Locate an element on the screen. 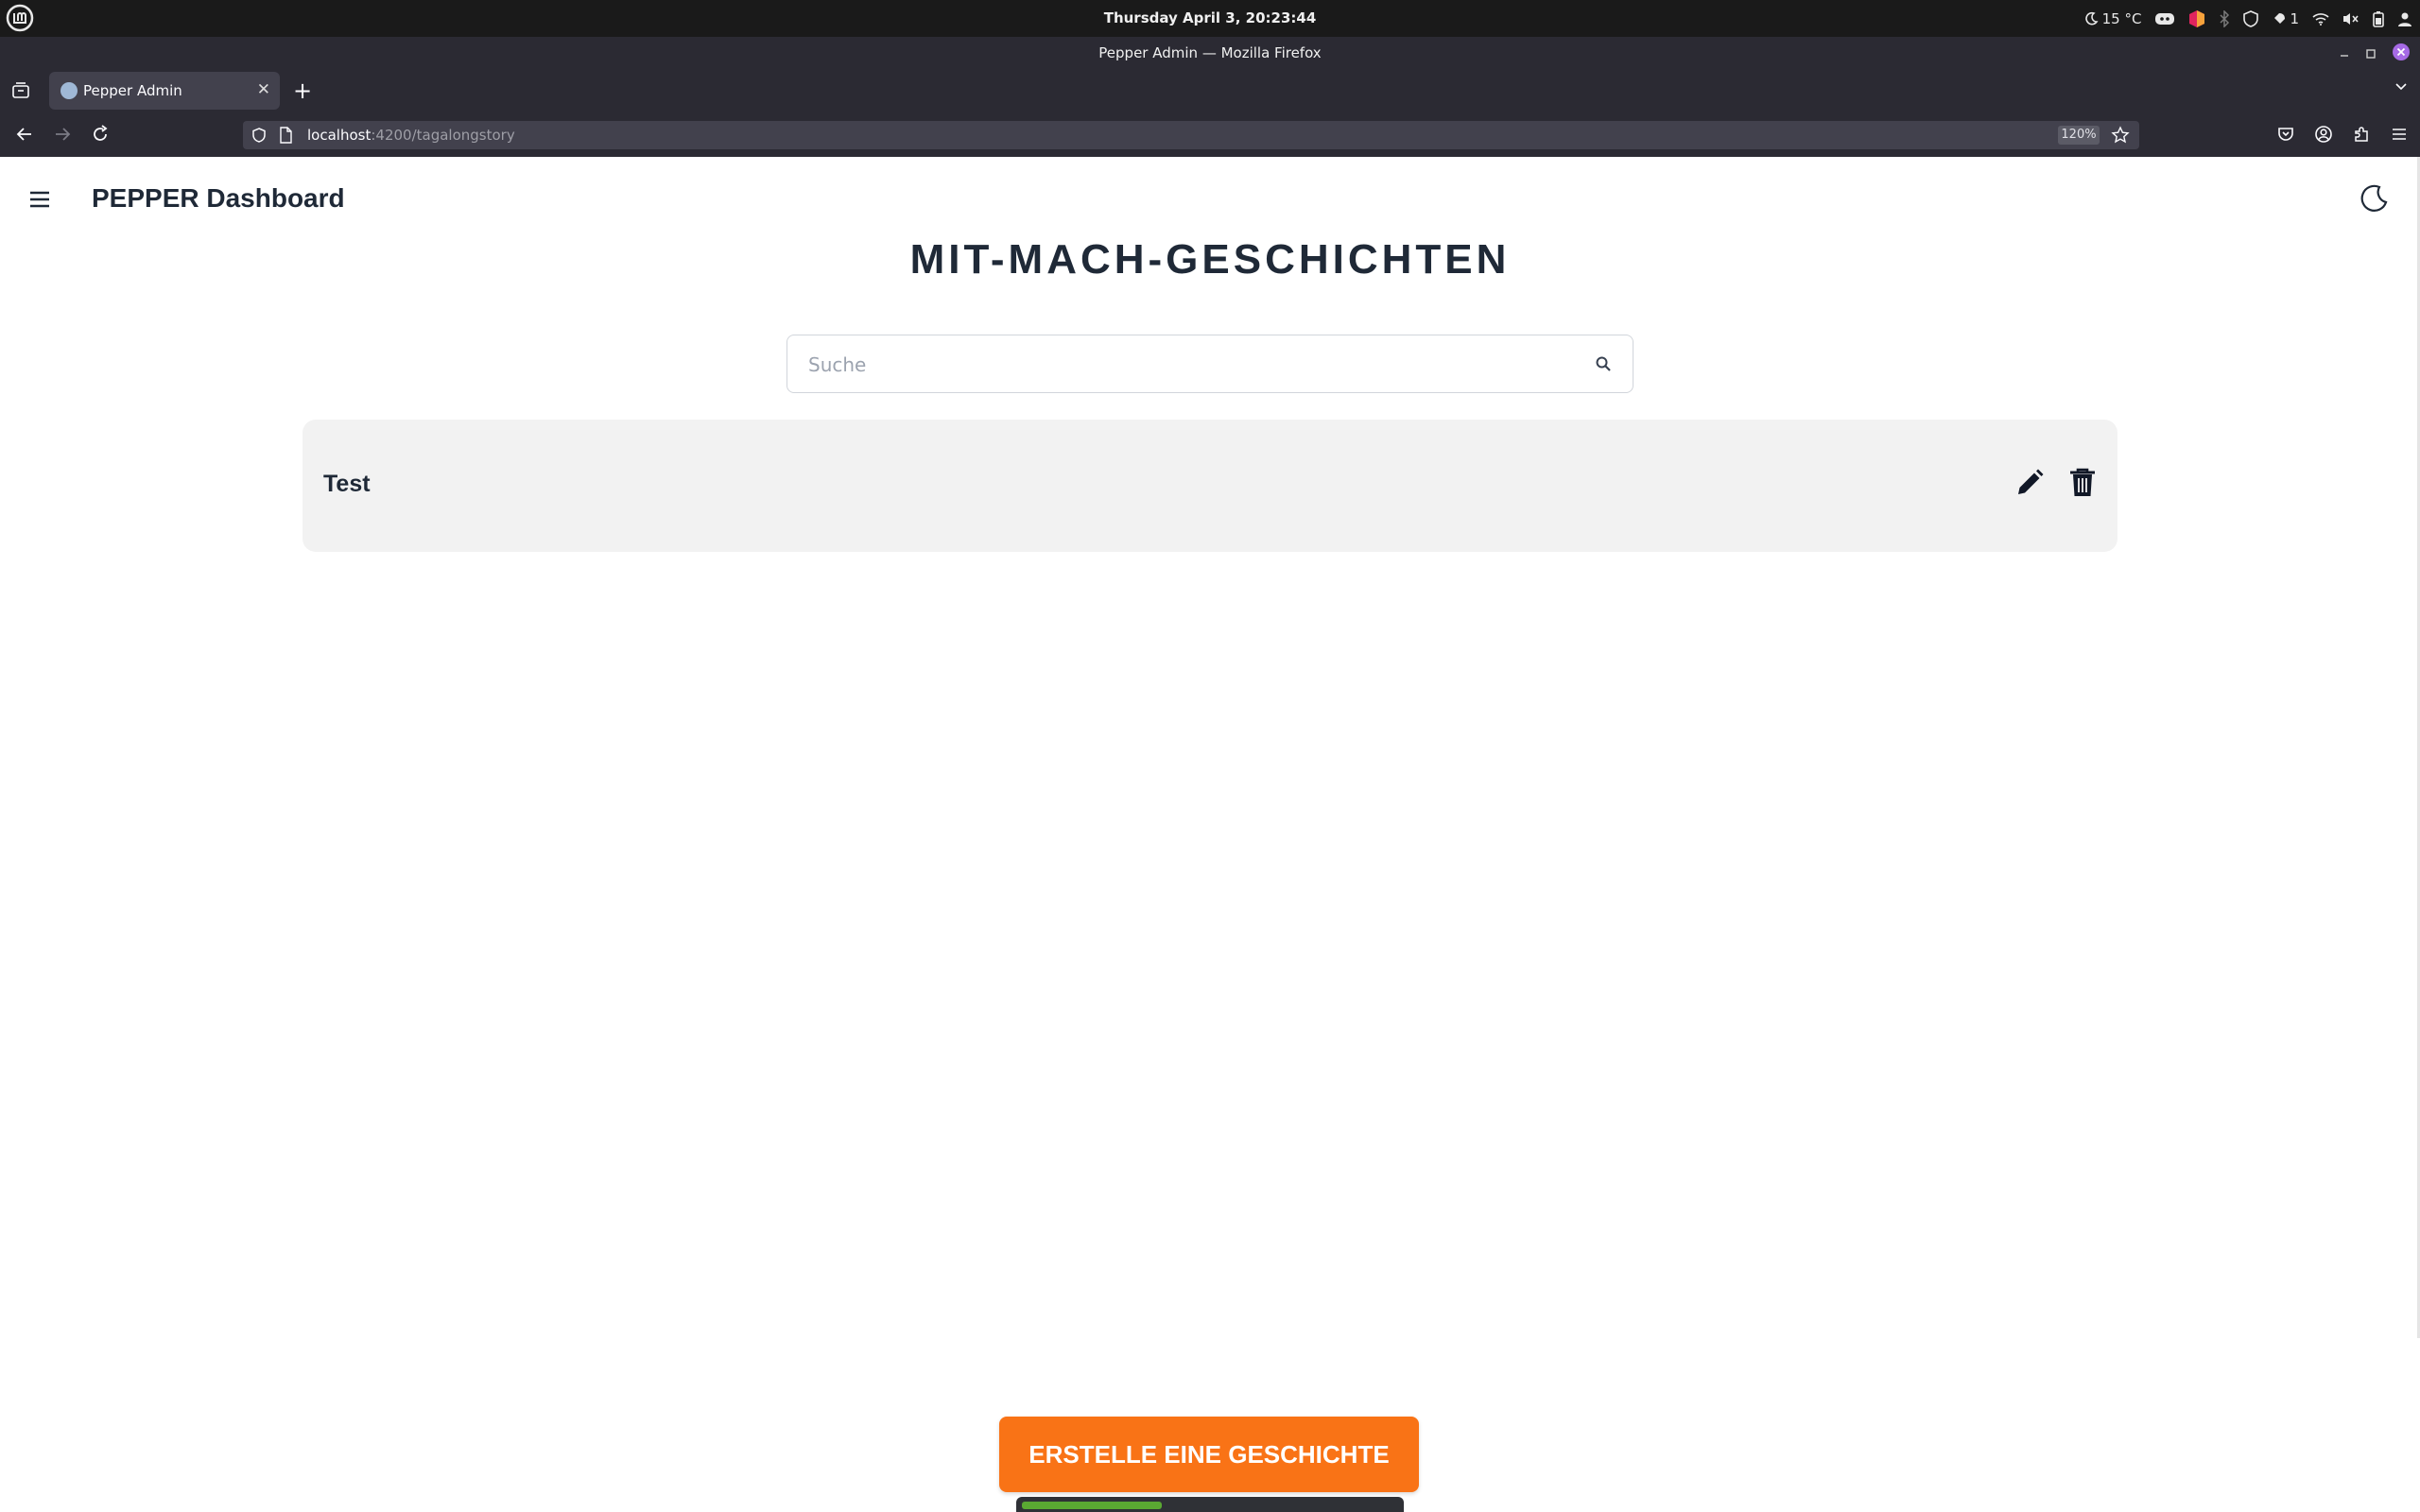 The image size is (2420, 1512). tab-title: Pepper Admin is located at coordinates (132, 90).